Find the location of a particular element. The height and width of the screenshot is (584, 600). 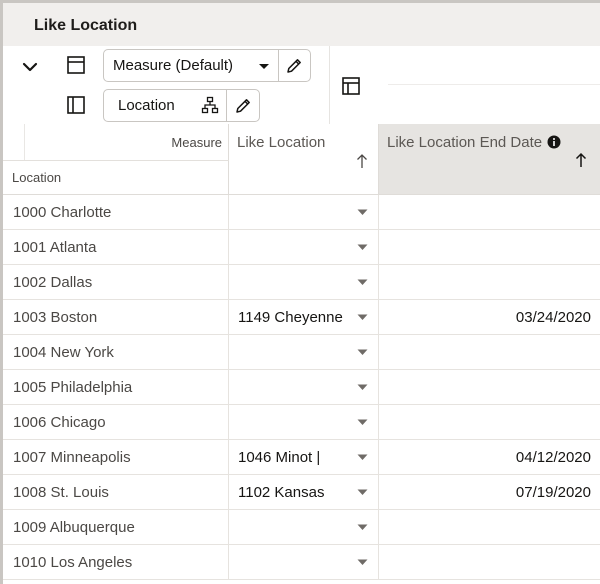

location-name: 1008 St. Louis is located at coordinates (61, 492).